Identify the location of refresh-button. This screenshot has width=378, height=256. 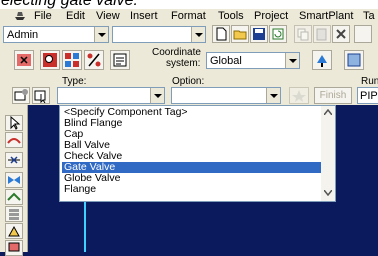
(278, 34).